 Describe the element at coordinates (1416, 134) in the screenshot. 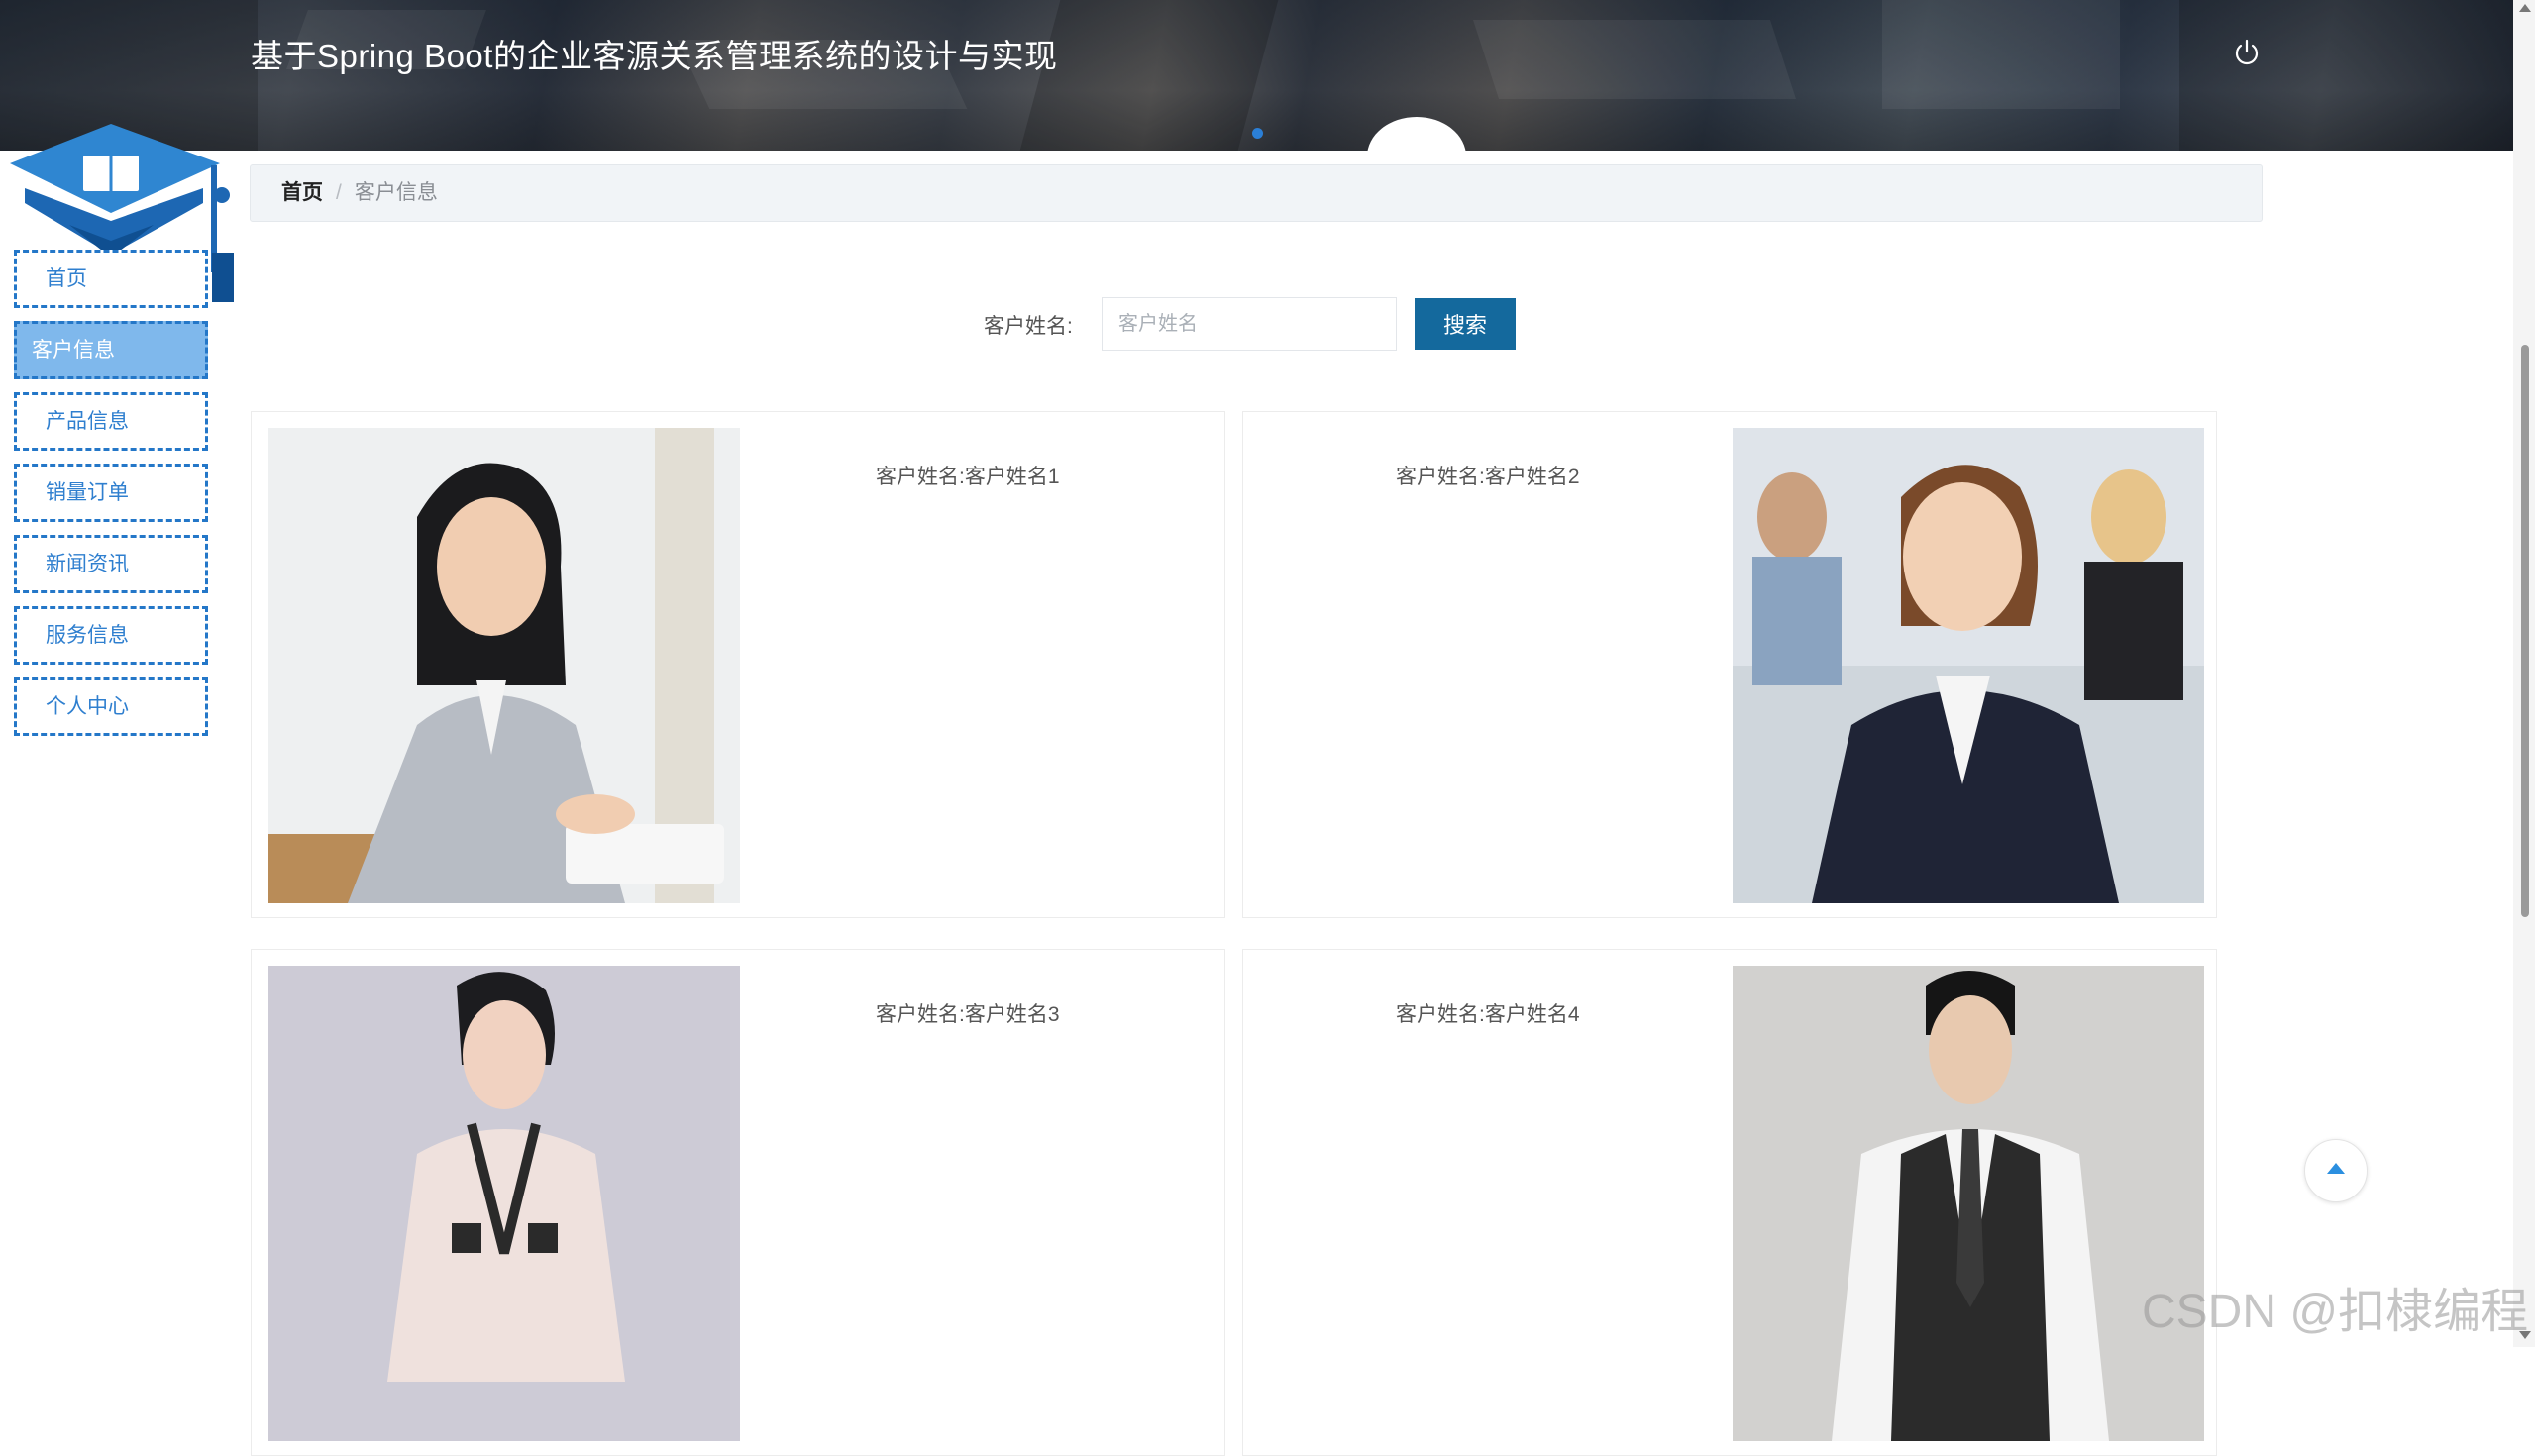

I see `carousel-indicator` at that location.